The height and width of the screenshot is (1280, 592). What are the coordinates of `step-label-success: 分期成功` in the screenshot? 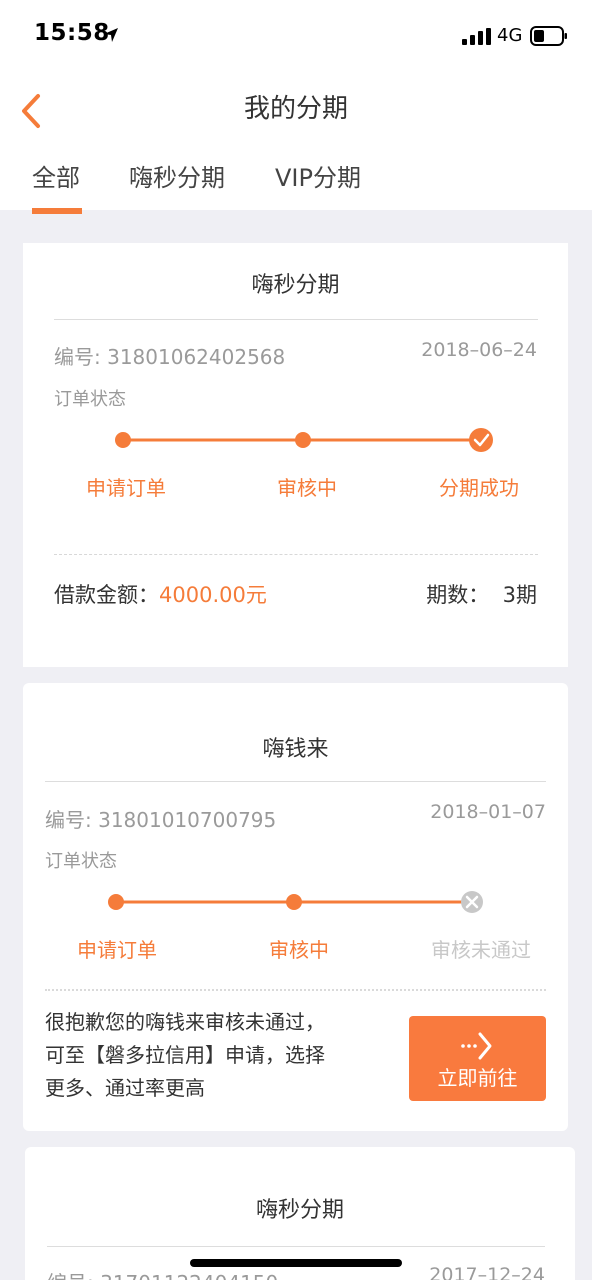 It's located at (479, 488).